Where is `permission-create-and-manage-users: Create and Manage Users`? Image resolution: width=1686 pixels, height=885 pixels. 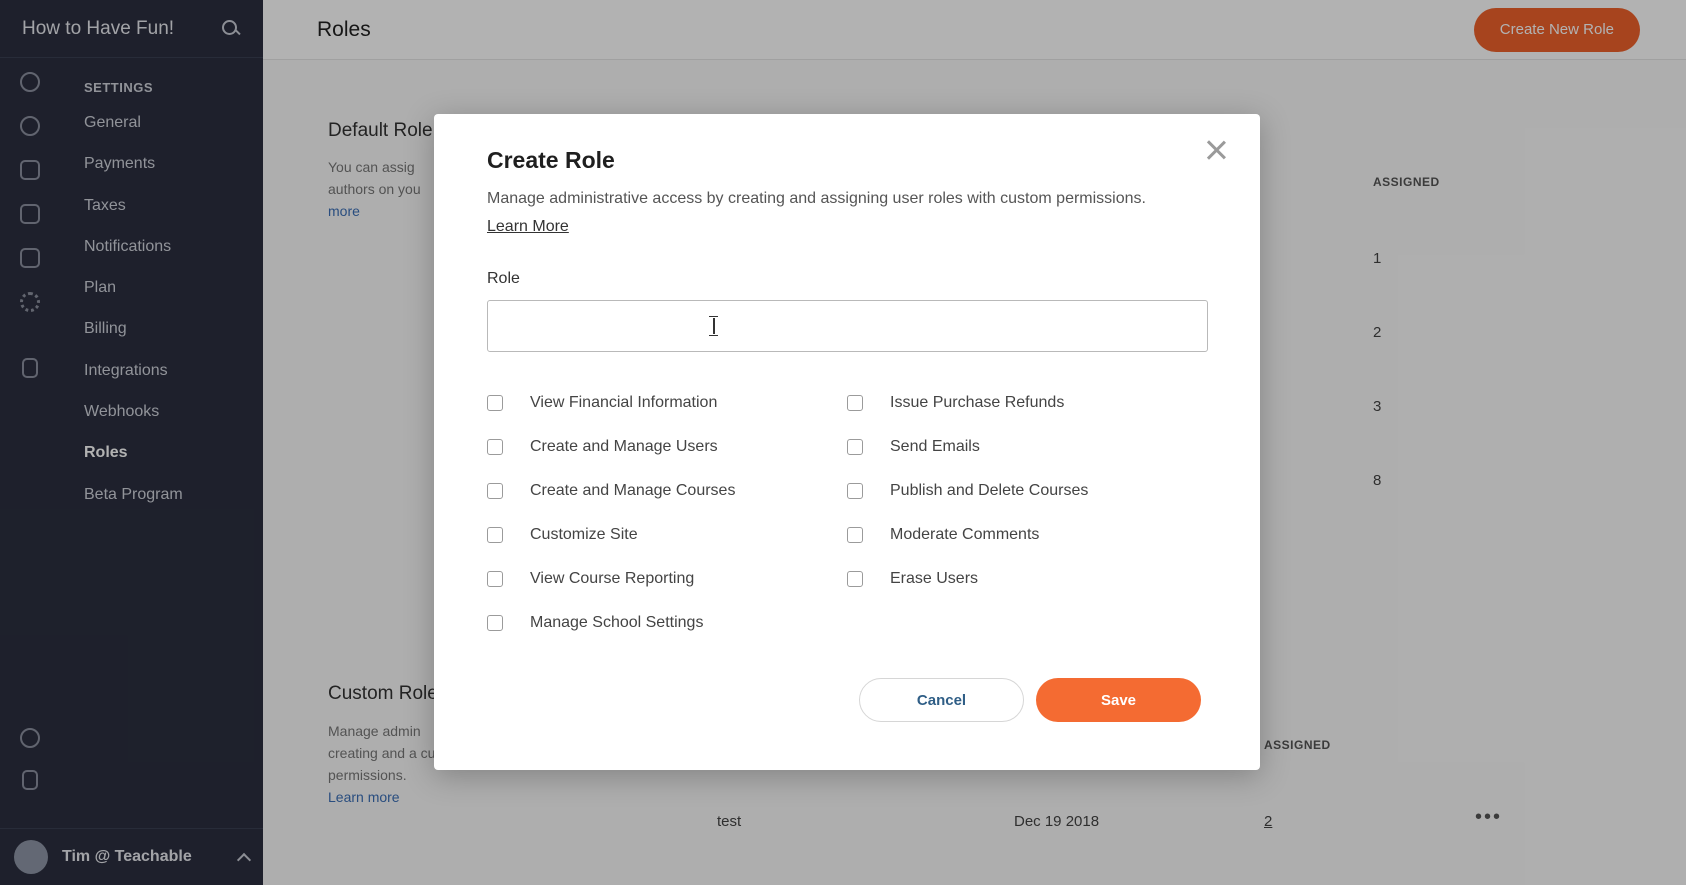
permission-create-and-manage-users: Create and Manage Users is located at coordinates (602, 447).